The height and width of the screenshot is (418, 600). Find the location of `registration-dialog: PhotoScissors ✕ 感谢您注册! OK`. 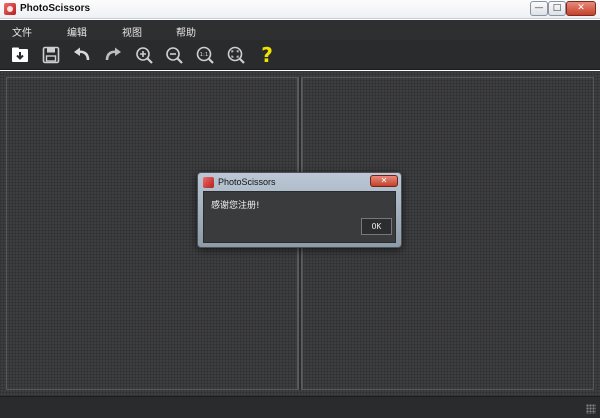

registration-dialog: PhotoScissors ✕ 感谢您注册! OK is located at coordinates (299, 210).